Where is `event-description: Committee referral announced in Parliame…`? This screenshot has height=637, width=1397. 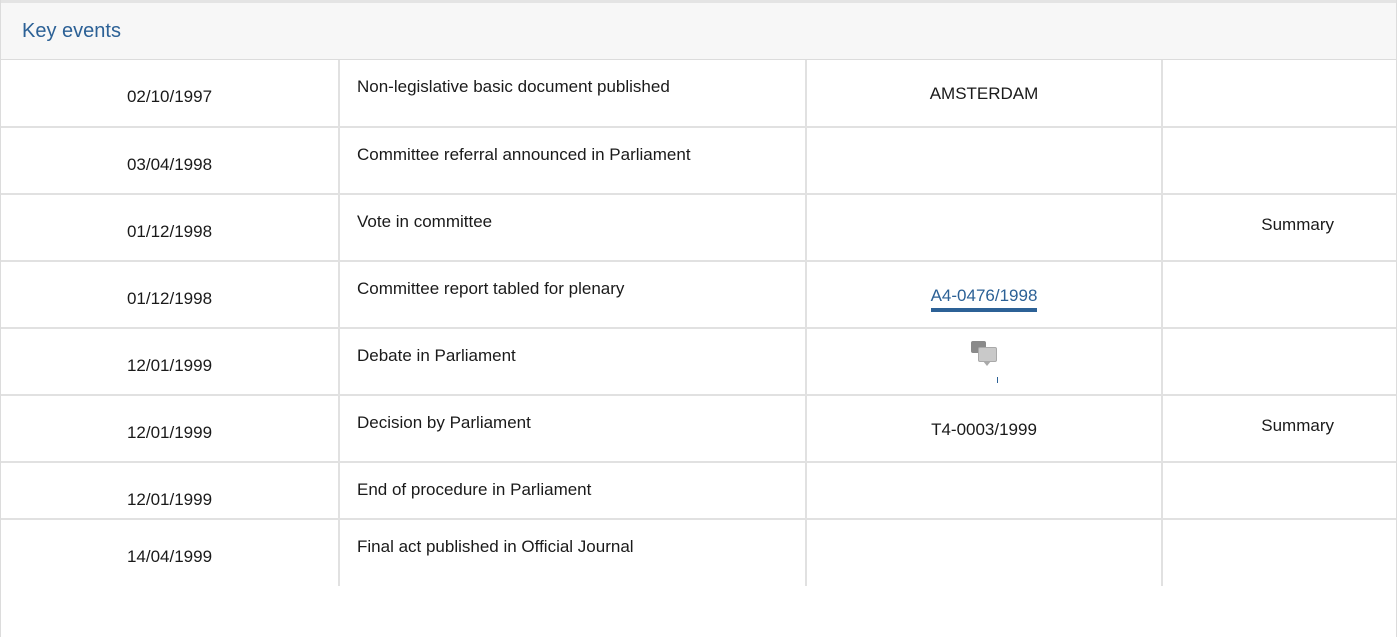
event-description: Committee referral announced in Parliame… is located at coordinates (573, 161).